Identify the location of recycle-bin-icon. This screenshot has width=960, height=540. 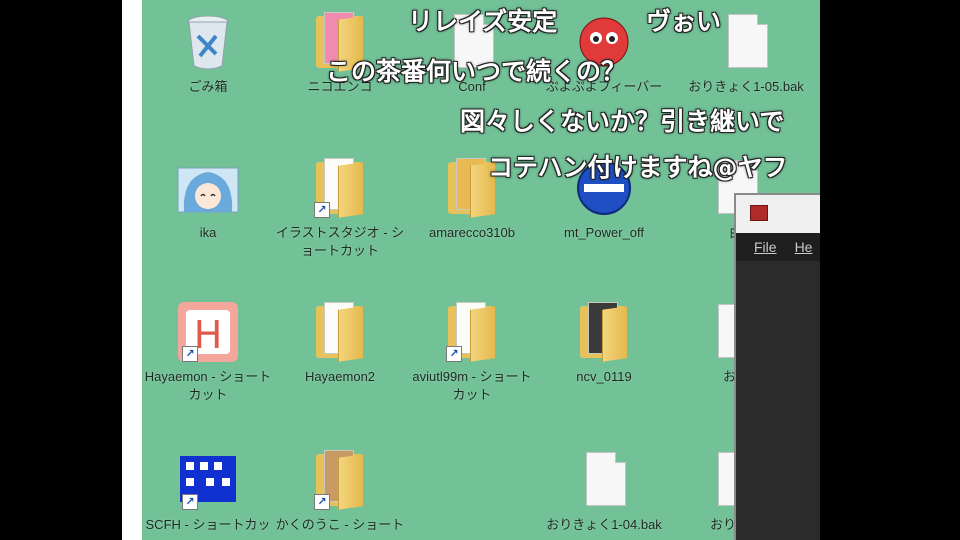
(208, 42).